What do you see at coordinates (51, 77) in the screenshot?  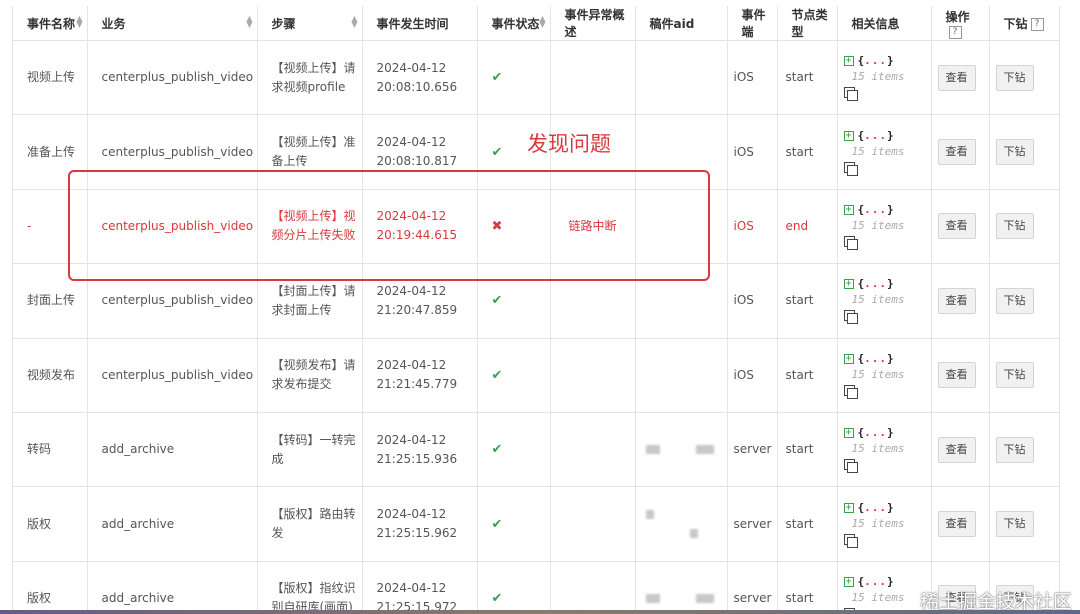 I see `event-name: 视频上传` at bounding box center [51, 77].